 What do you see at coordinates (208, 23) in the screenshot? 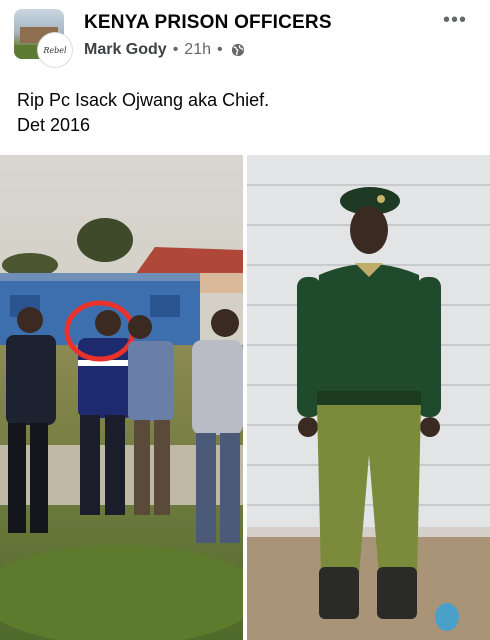
I see `group-name: KENYA PRISON OFFICERS` at bounding box center [208, 23].